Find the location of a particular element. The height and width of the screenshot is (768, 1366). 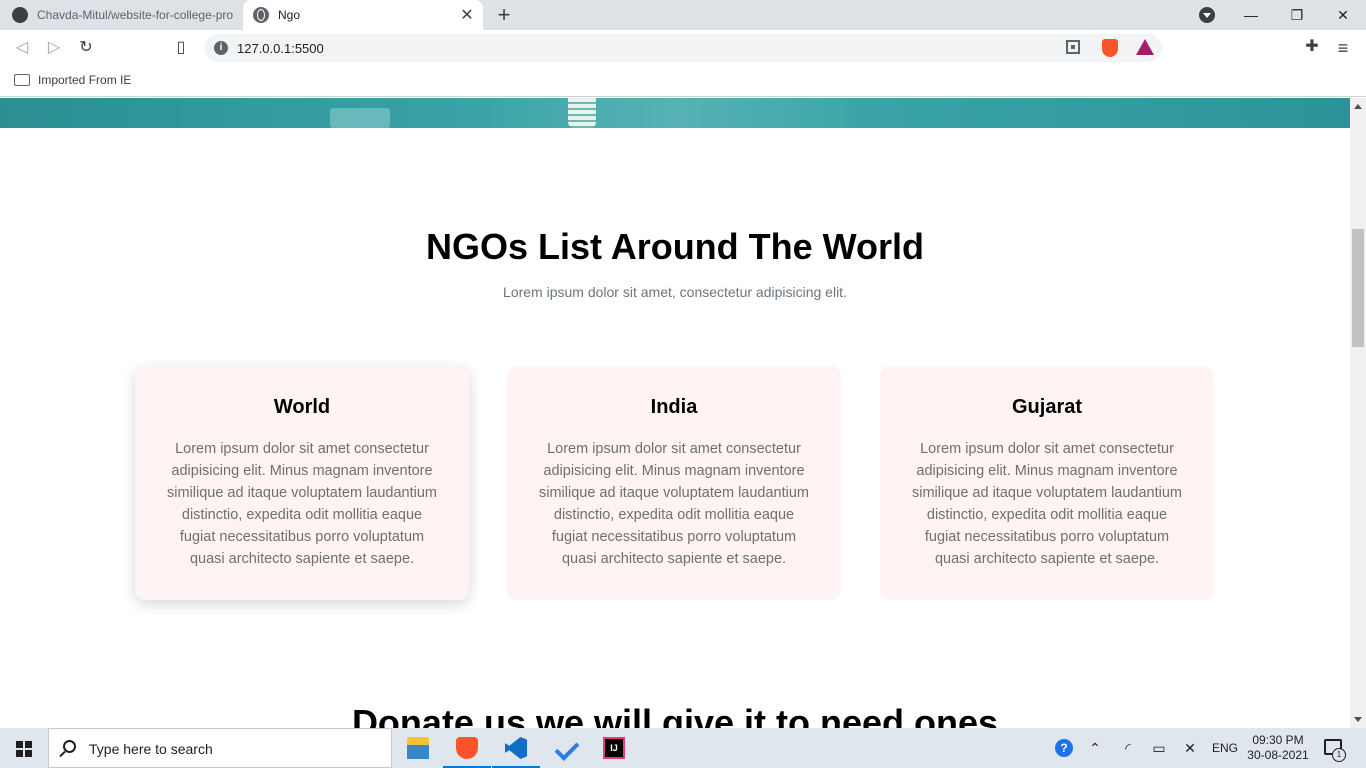

donate-title: Donate us we will give it to need ones is located at coordinates (675, 715).